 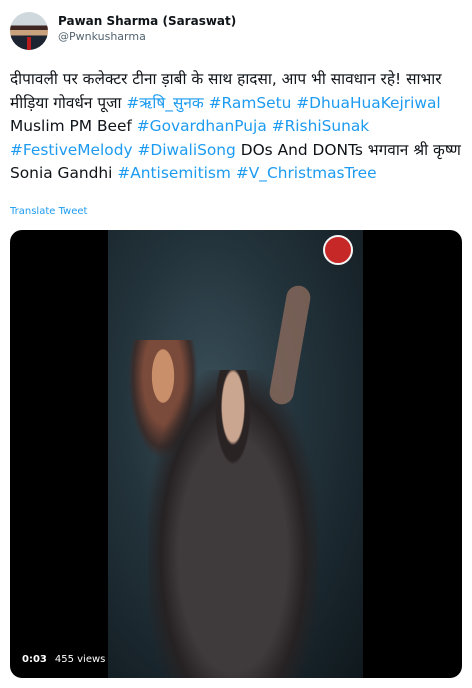 I want to click on author-names: Pawan Sharma (Saraswat) @Pwnkusharma, so click(x=147, y=29).